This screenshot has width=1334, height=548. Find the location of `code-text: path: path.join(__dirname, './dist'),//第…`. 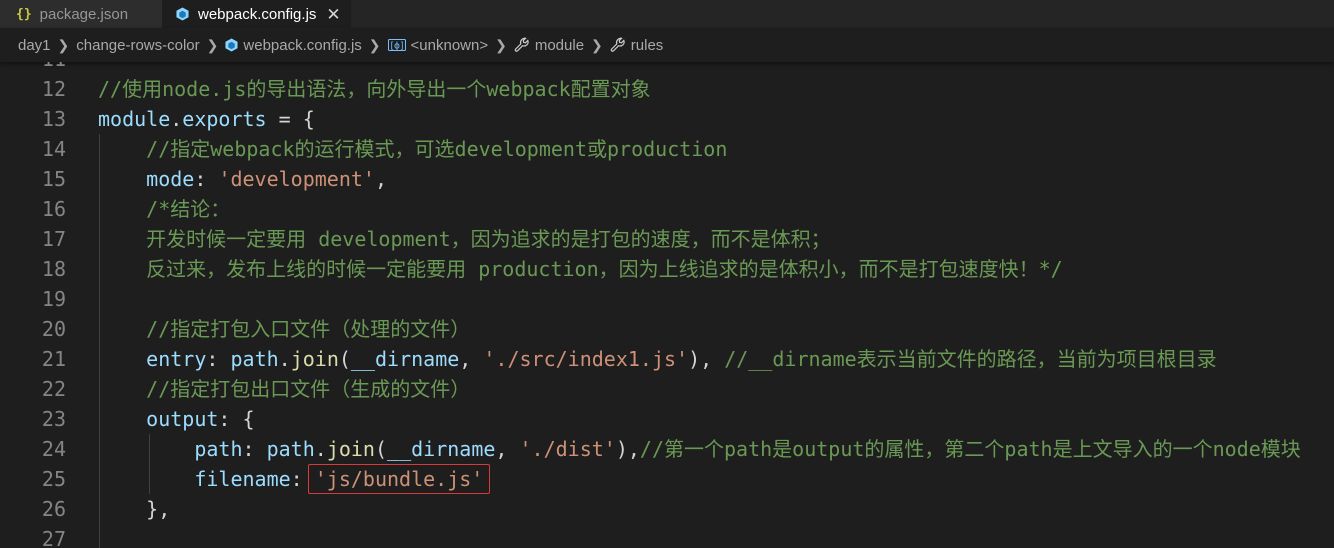

code-text: path: path.join(__dirname, './dist'),//第… is located at coordinates (699, 449).